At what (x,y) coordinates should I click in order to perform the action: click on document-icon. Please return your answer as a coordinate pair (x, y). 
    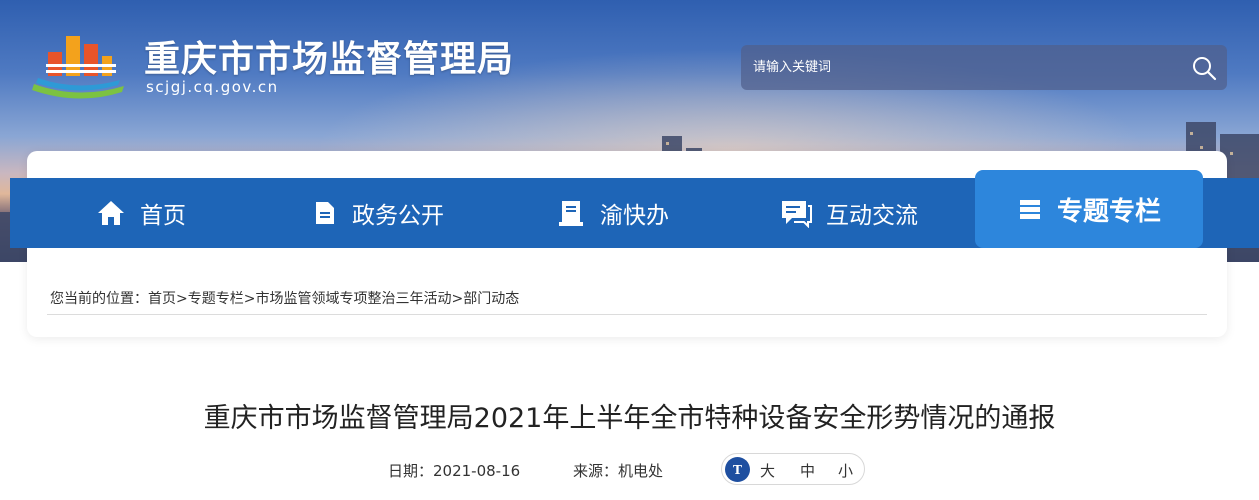
    Looking at the image, I should click on (325, 213).